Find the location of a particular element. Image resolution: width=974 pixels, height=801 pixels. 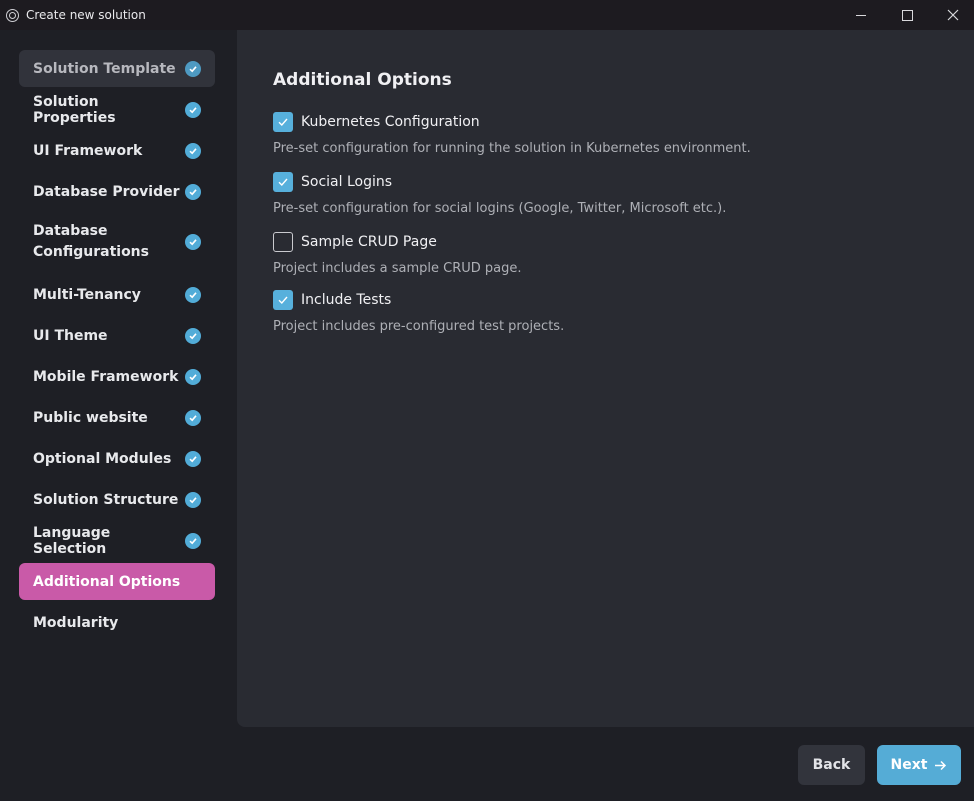

sample-crud-page-option: Sample CRUD Page is located at coordinates (355, 242).